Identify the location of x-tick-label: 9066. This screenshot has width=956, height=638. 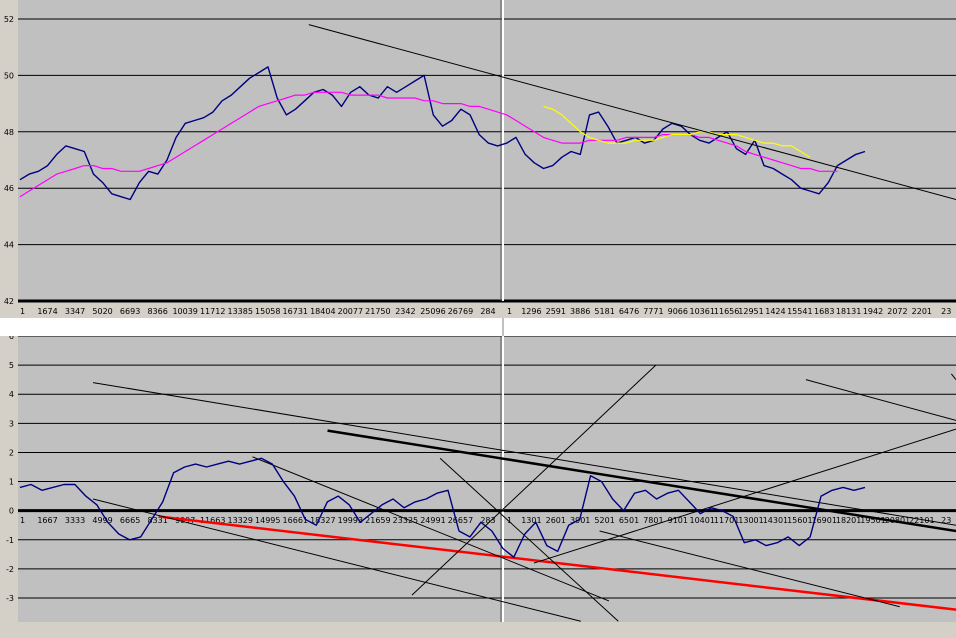
(678, 311).